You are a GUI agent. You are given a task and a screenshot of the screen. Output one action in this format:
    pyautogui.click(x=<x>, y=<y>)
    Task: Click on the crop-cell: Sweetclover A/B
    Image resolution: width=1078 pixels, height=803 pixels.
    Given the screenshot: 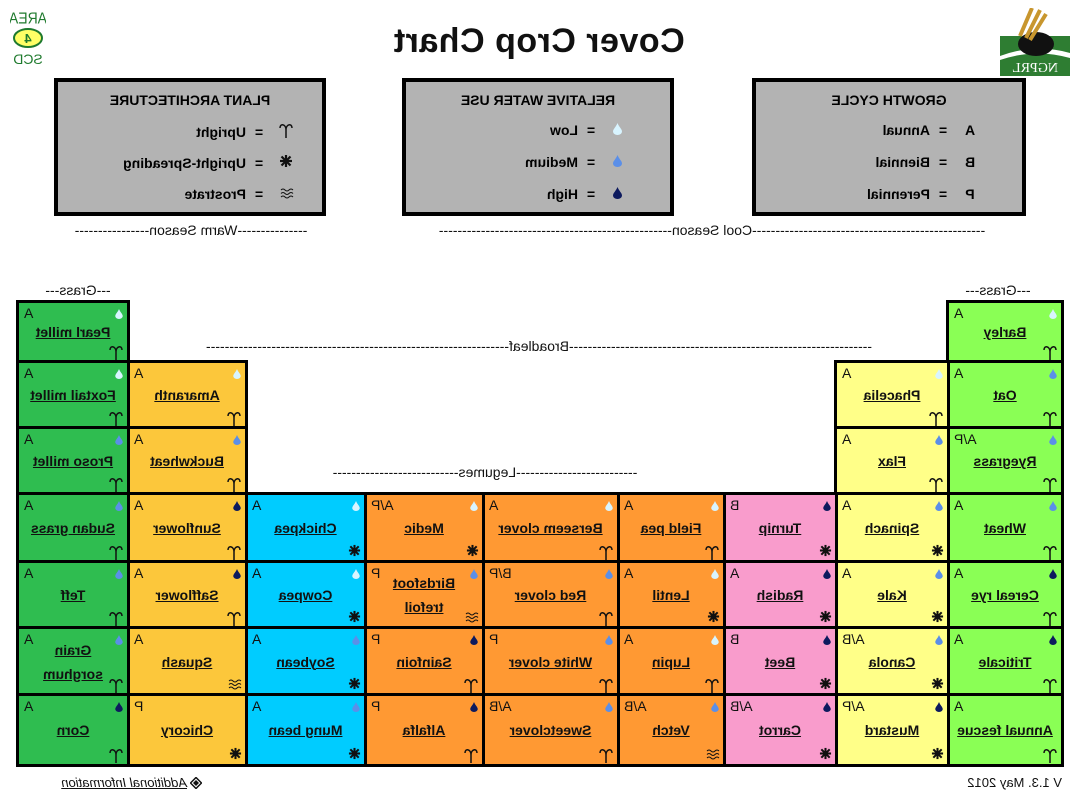 What is the action you would take?
    pyautogui.click(x=550, y=730)
    